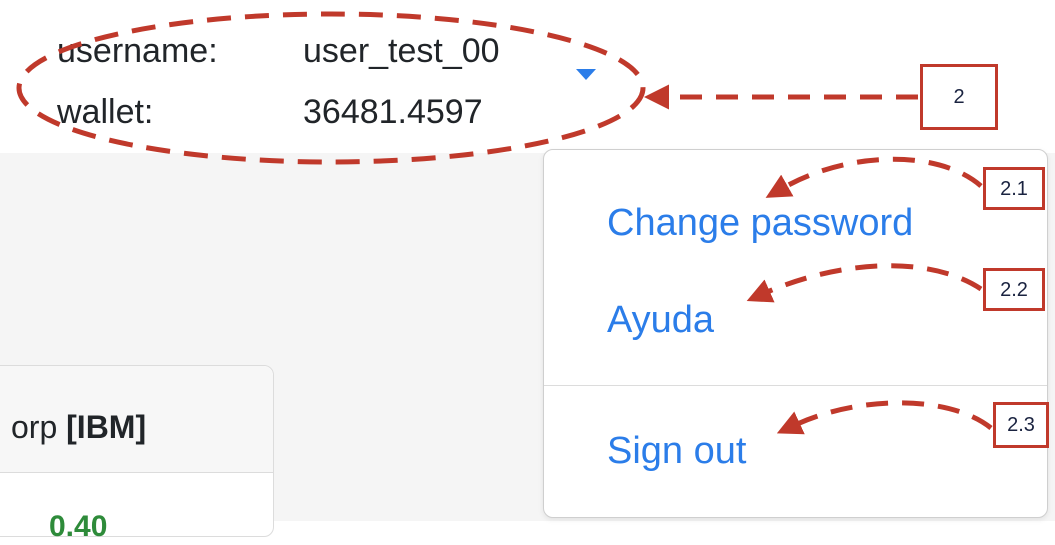  What do you see at coordinates (959, 97) in the screenshot?
I see `annotation-badge-2: 2` at bounding box center [959, 97].